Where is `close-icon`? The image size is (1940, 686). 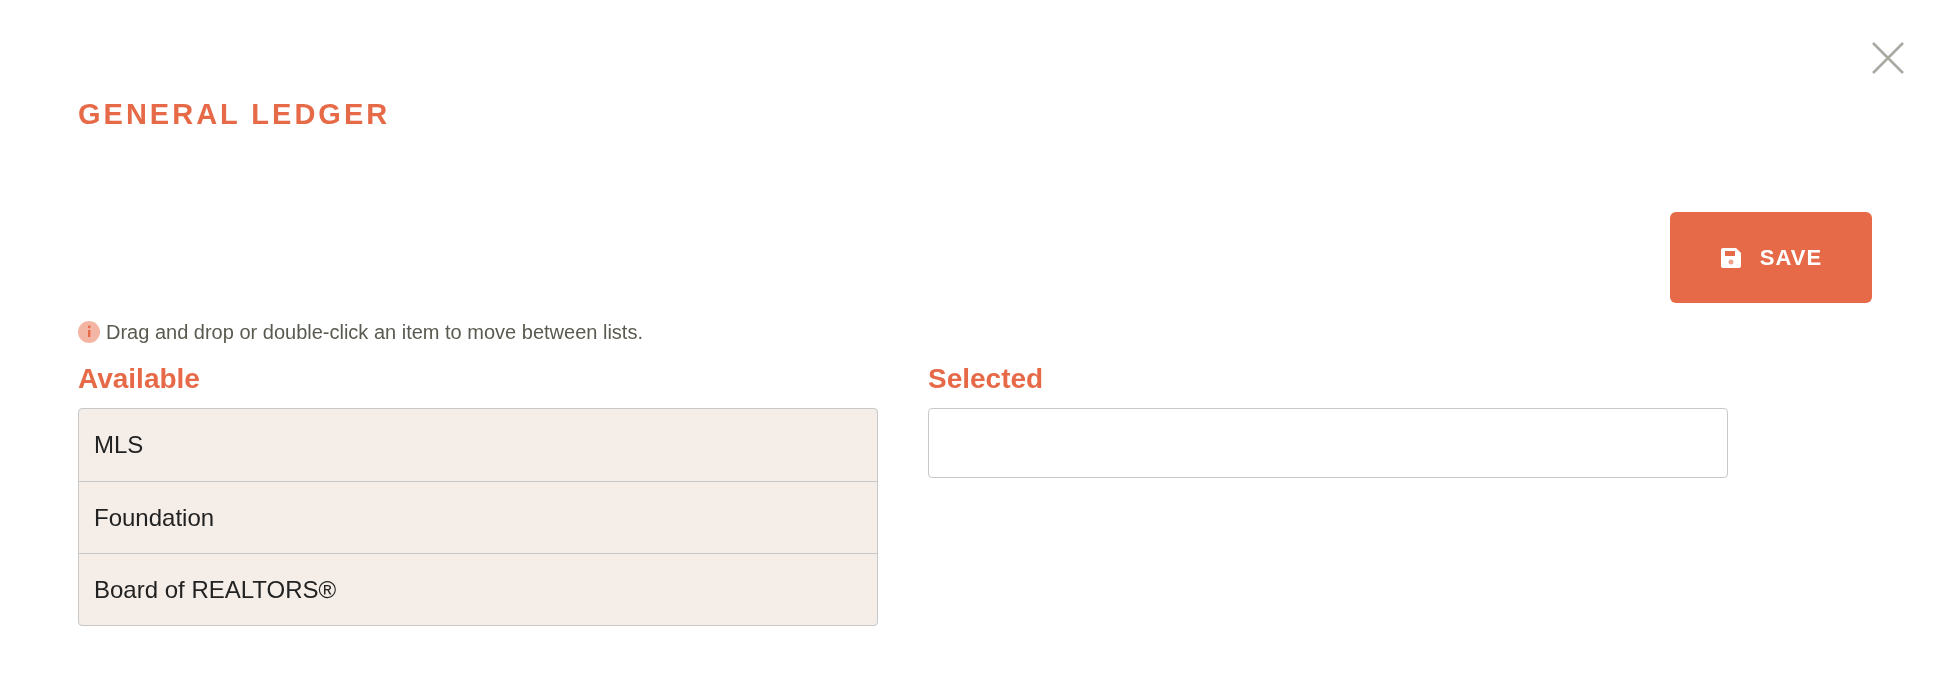 close-icon is located at coordinates (1888, 58).